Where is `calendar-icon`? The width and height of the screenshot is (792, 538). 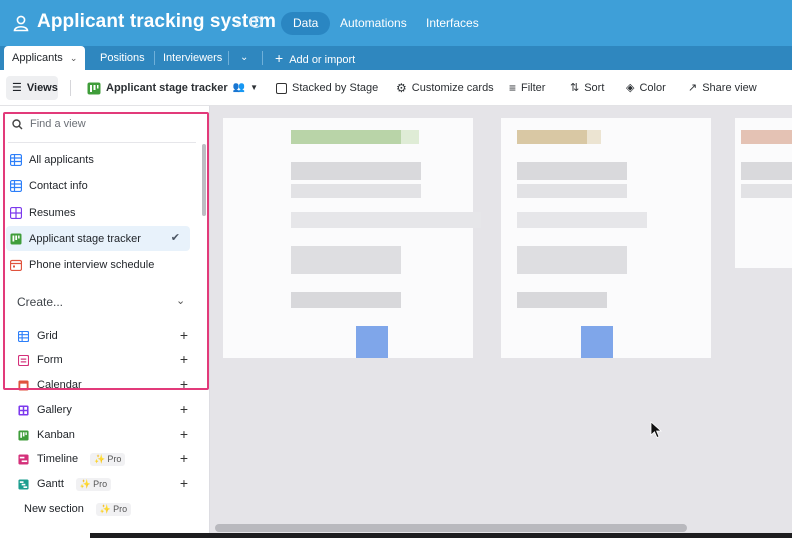
calendar-icon is located at coordinates (16, 265).